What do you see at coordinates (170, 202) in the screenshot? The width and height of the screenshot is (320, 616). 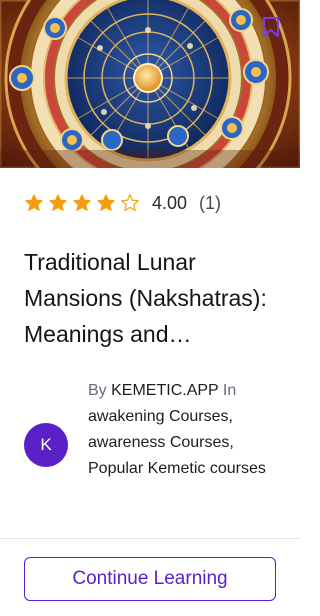 I see `rating-value: 4.00` at bounding box center [170, 202].